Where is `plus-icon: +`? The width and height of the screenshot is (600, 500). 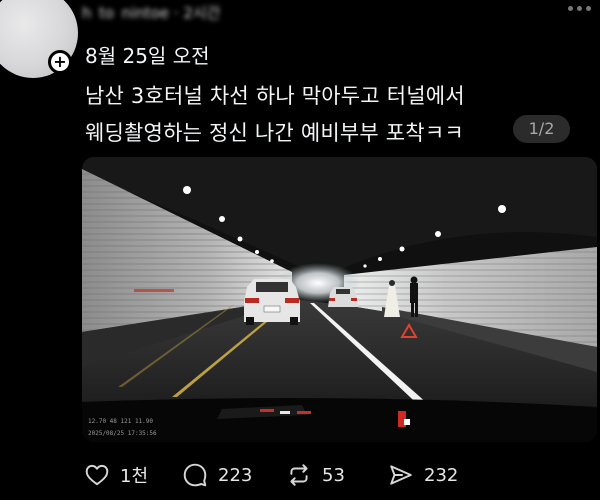
plus-icon: + is located at coordinates (60, 61).